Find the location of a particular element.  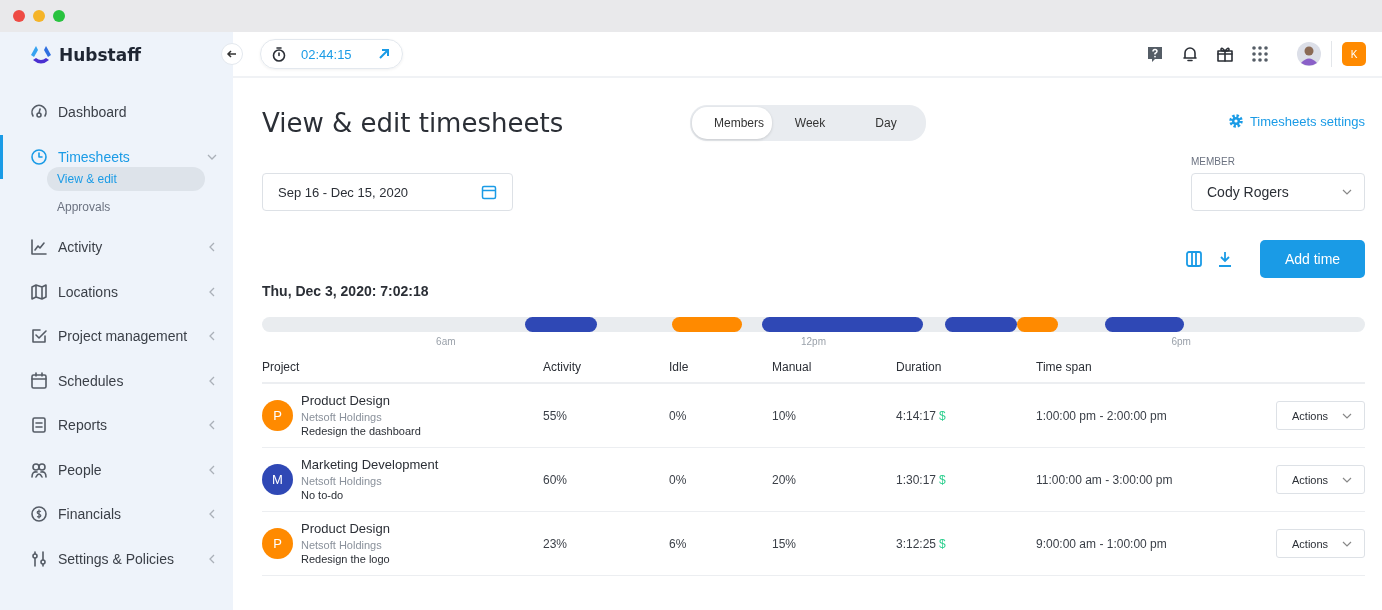

timer-time: 02:44:15 is located at coordinates (326, 54).